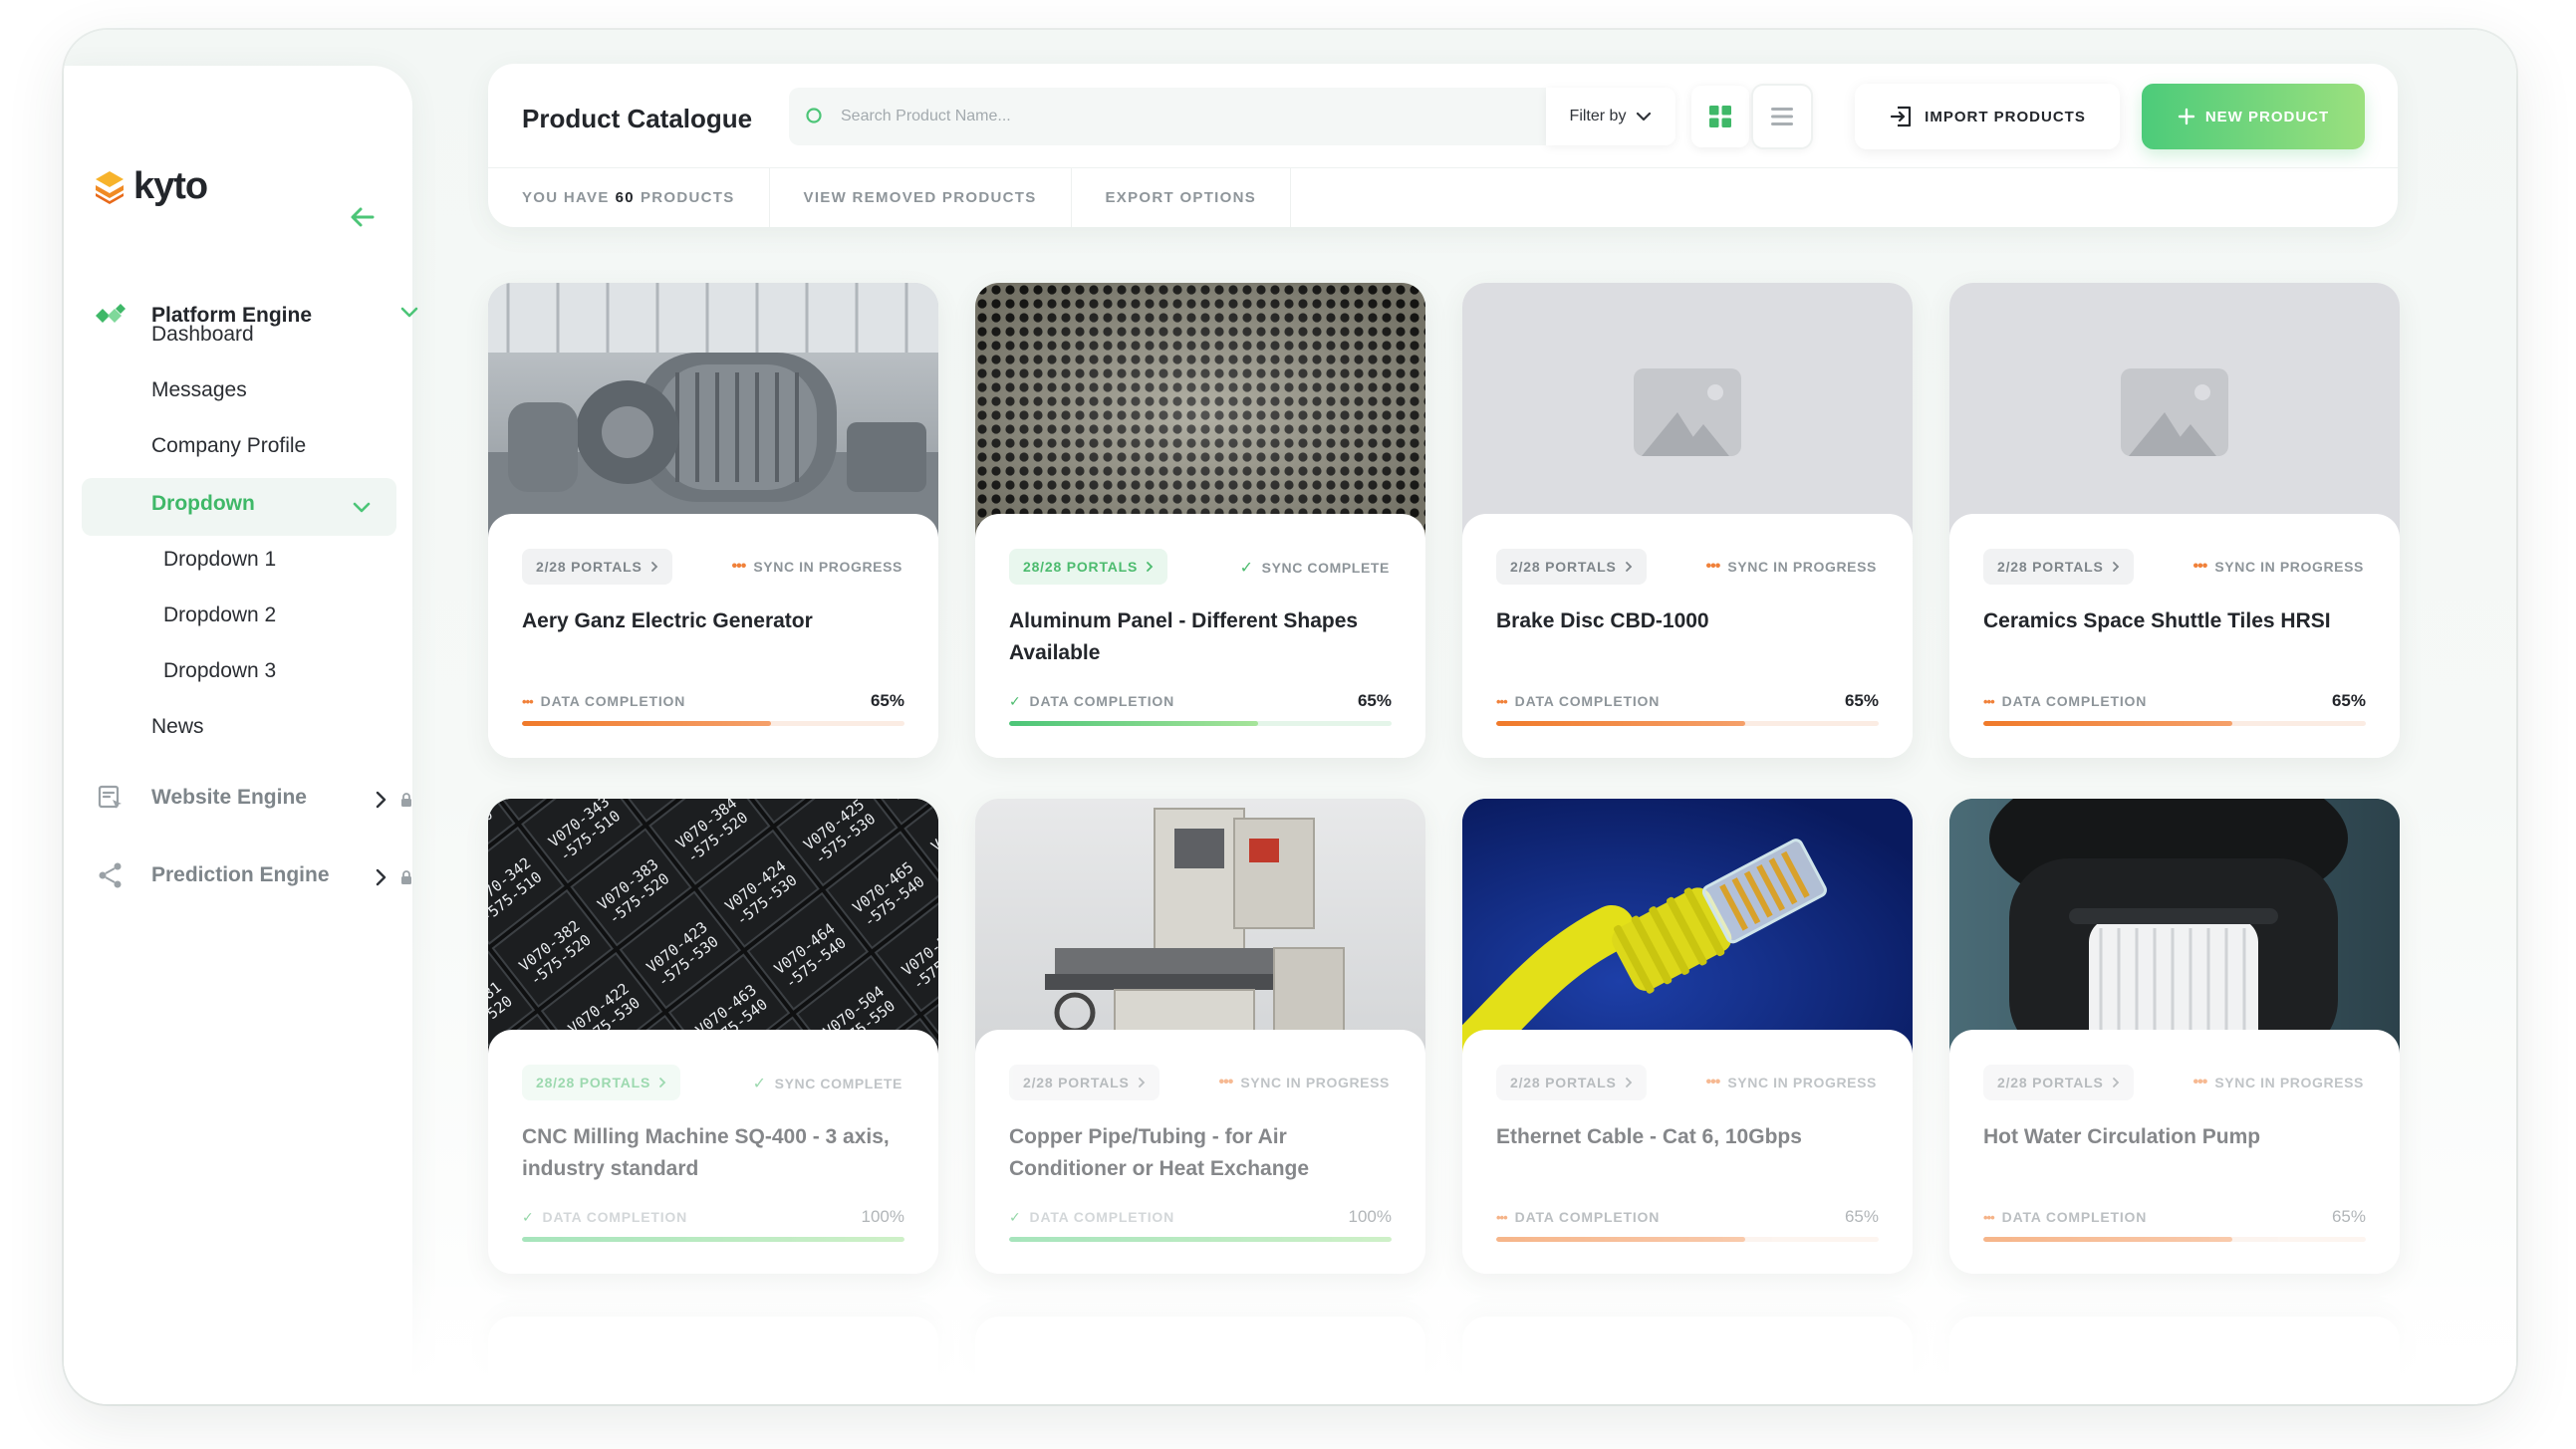 This screenshot has height=1449, width=2576. What do you see at coordinates (1081, 567) in the screenshot?
I see `portals-count: 28/28 PORTALS` at bounding box center [1081, 567].